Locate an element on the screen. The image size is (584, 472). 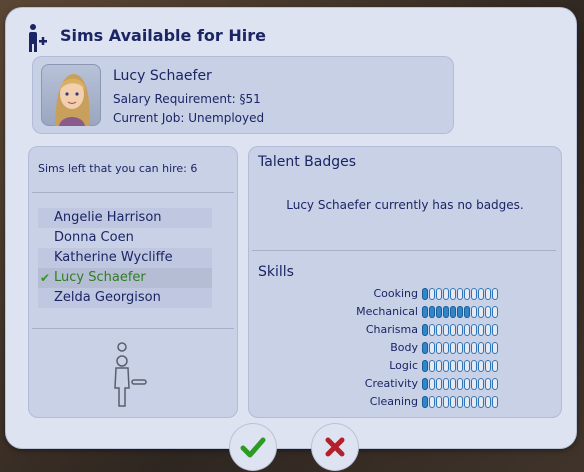
sim-list-item: Katherine Wycliffe is located at coordinates (125, 258).